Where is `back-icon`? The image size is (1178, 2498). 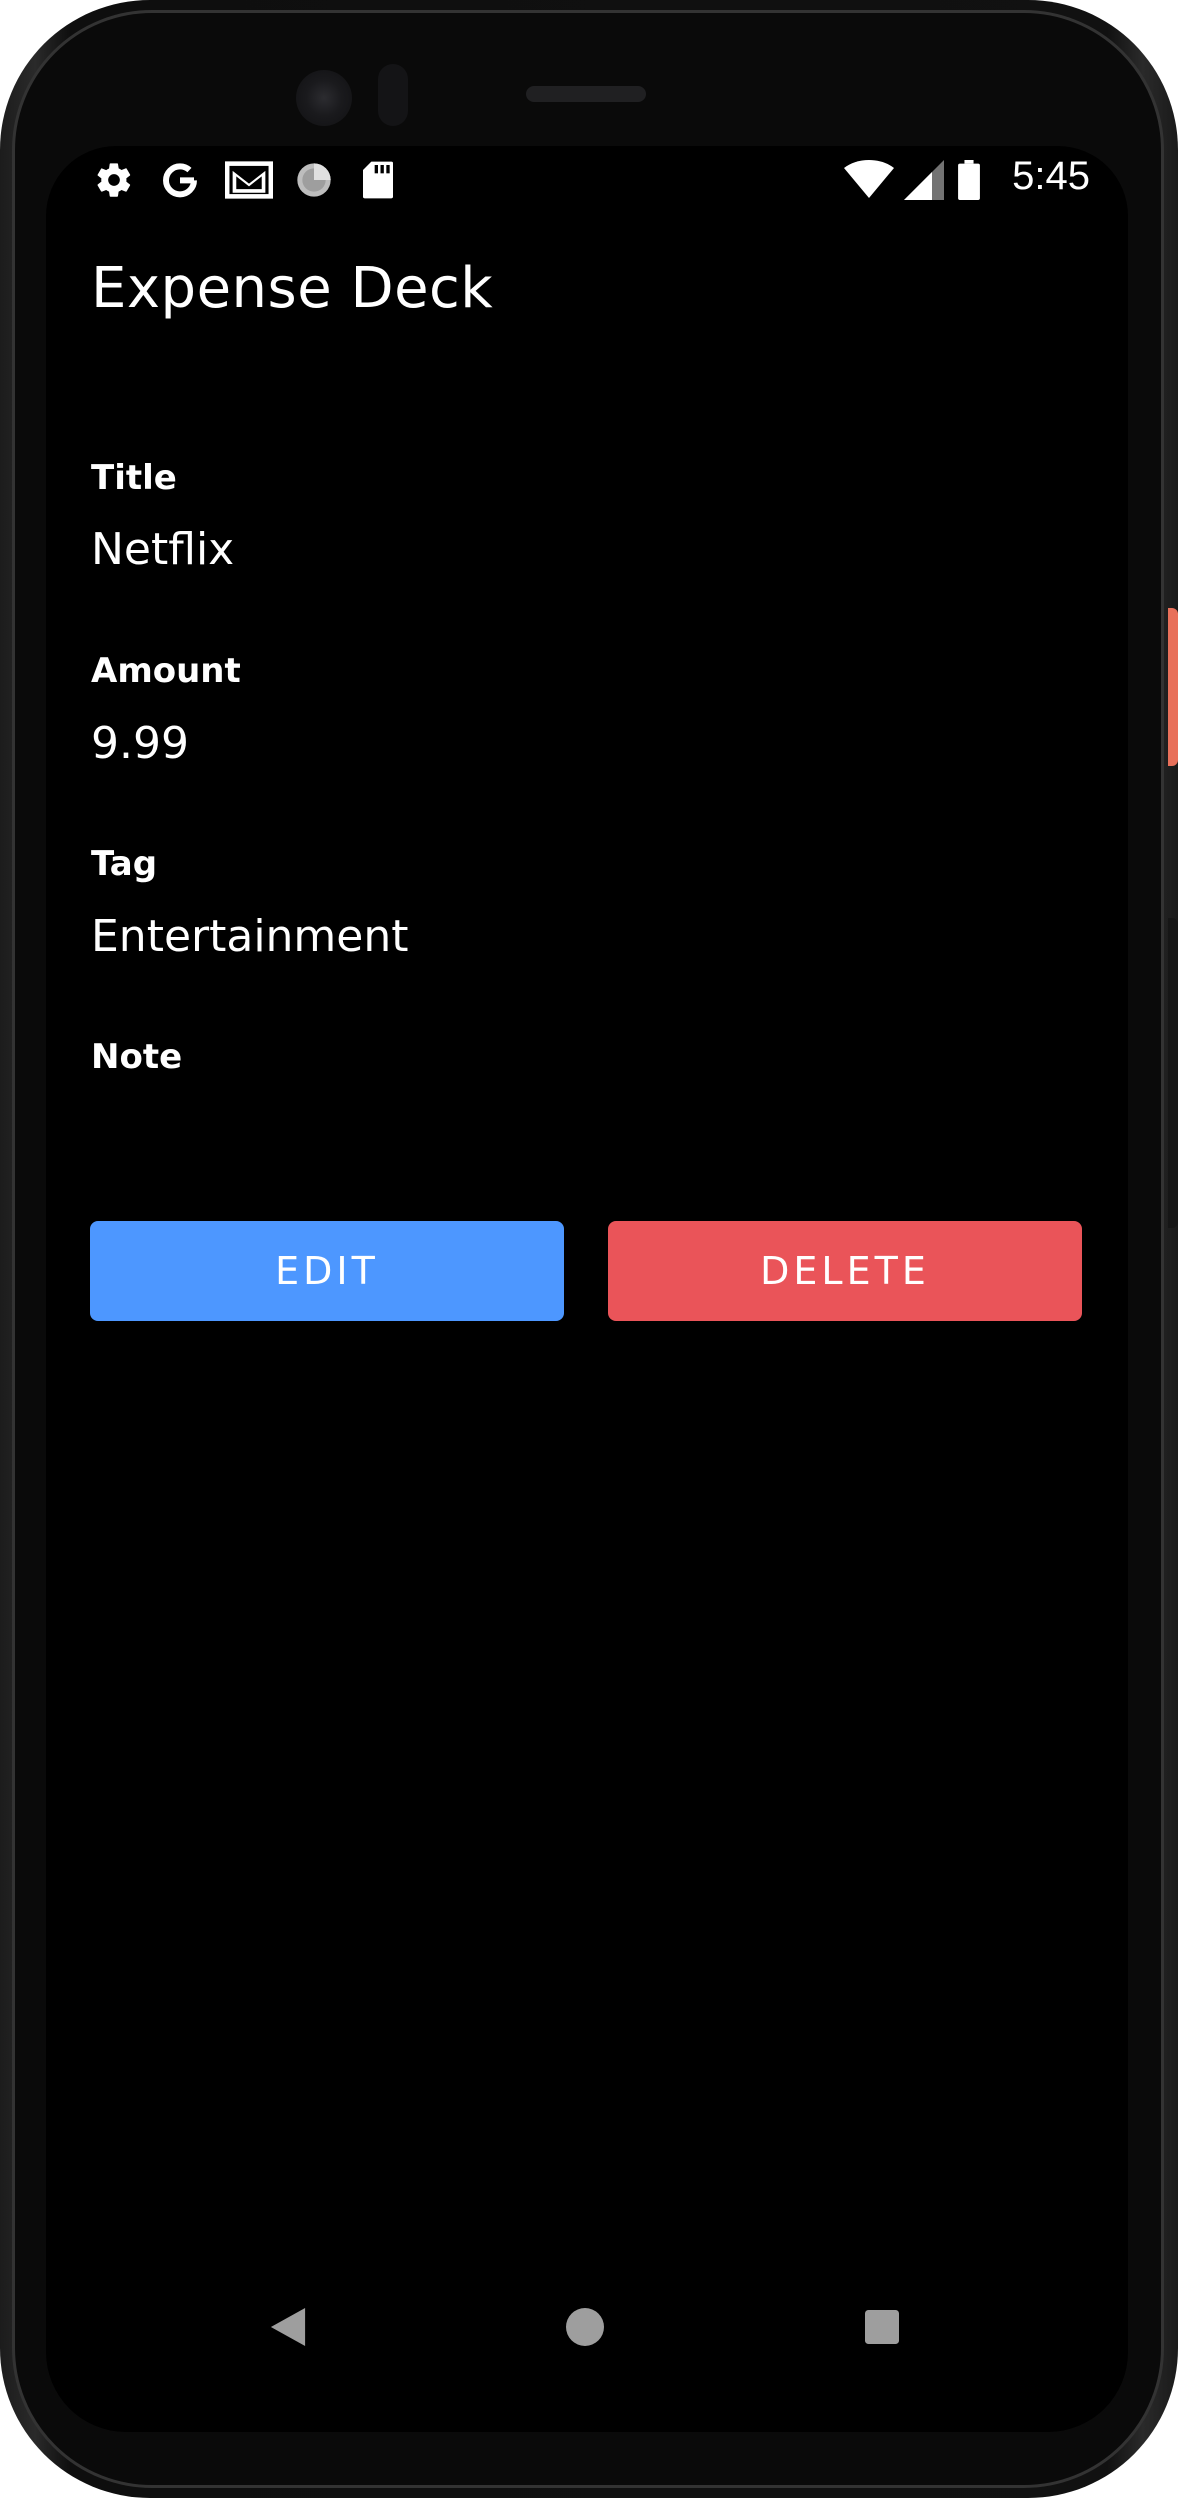 back-icon is located at coordinates (288, 2327).